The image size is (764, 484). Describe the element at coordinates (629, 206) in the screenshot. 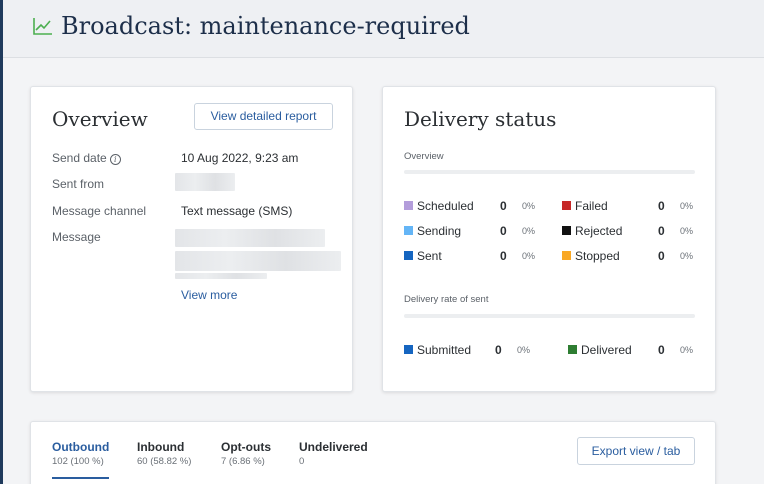

I see `stat-failed: Failed 0 0%` at that location.